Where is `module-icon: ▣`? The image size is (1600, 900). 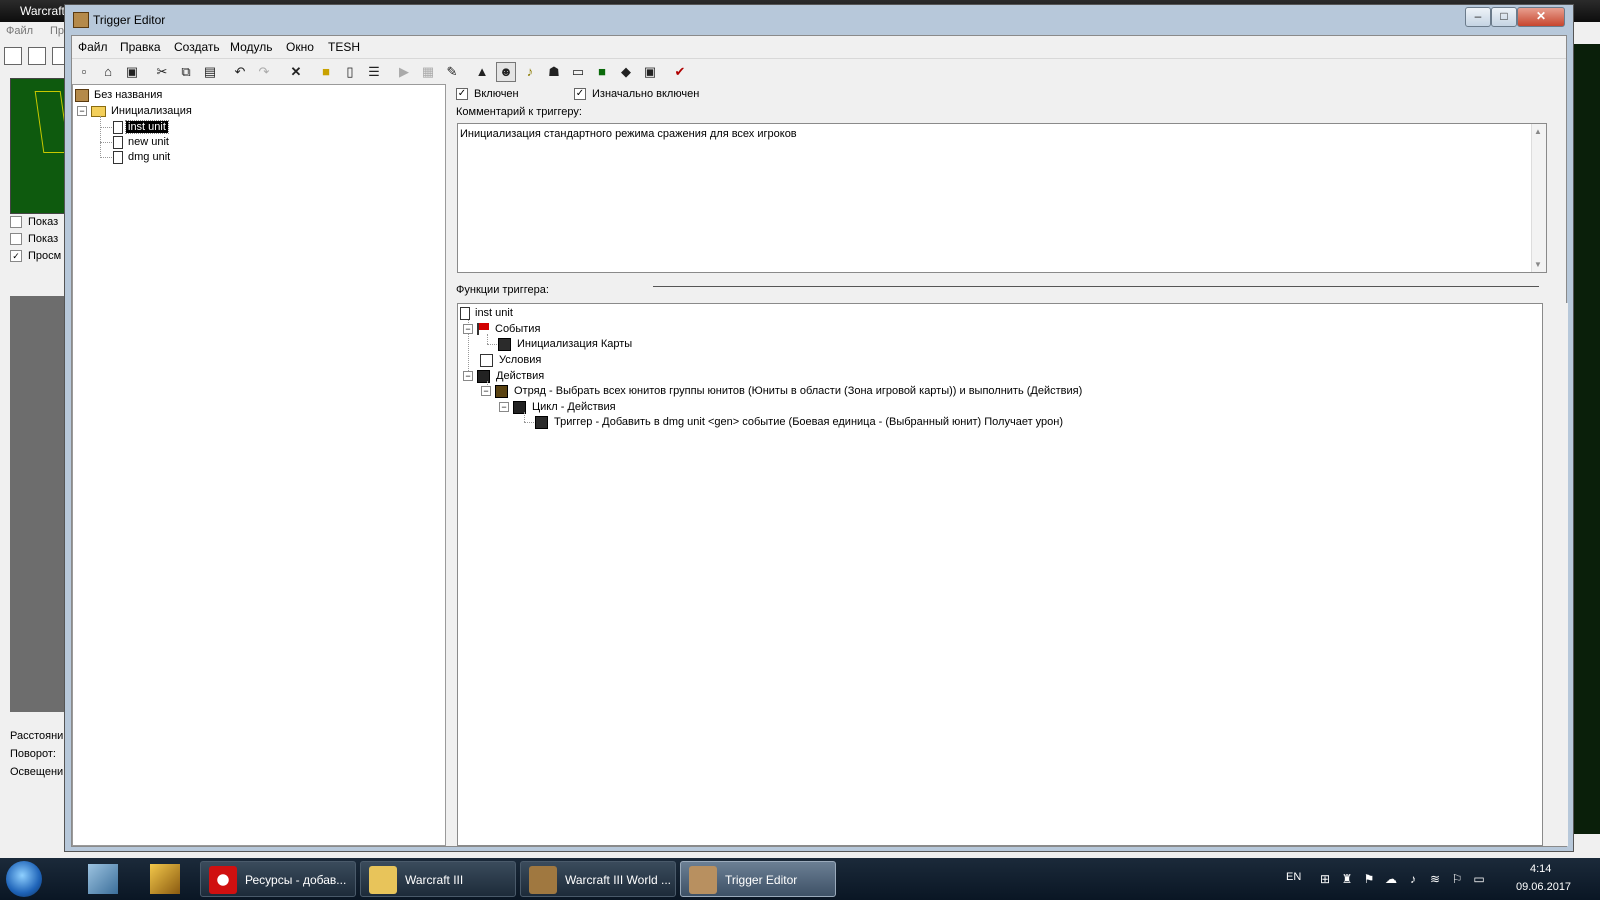
module-icon: ▣ is located at coordinates (650, 72).